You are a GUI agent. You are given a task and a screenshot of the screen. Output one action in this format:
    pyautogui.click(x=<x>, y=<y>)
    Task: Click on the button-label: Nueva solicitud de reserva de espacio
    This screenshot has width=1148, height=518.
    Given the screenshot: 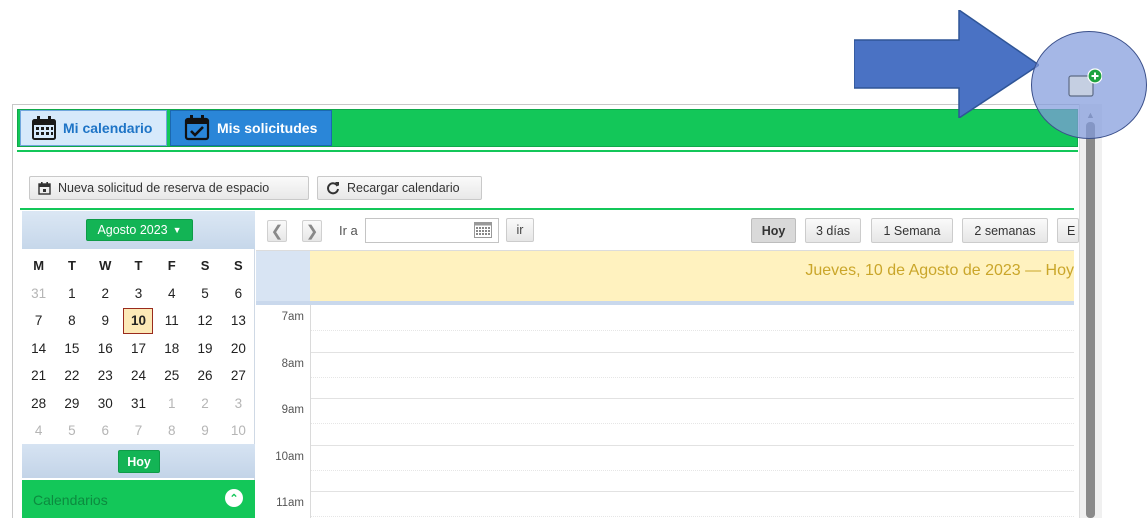 What is the action you would take?
    pyautogui.click(x=164, y=188)
    